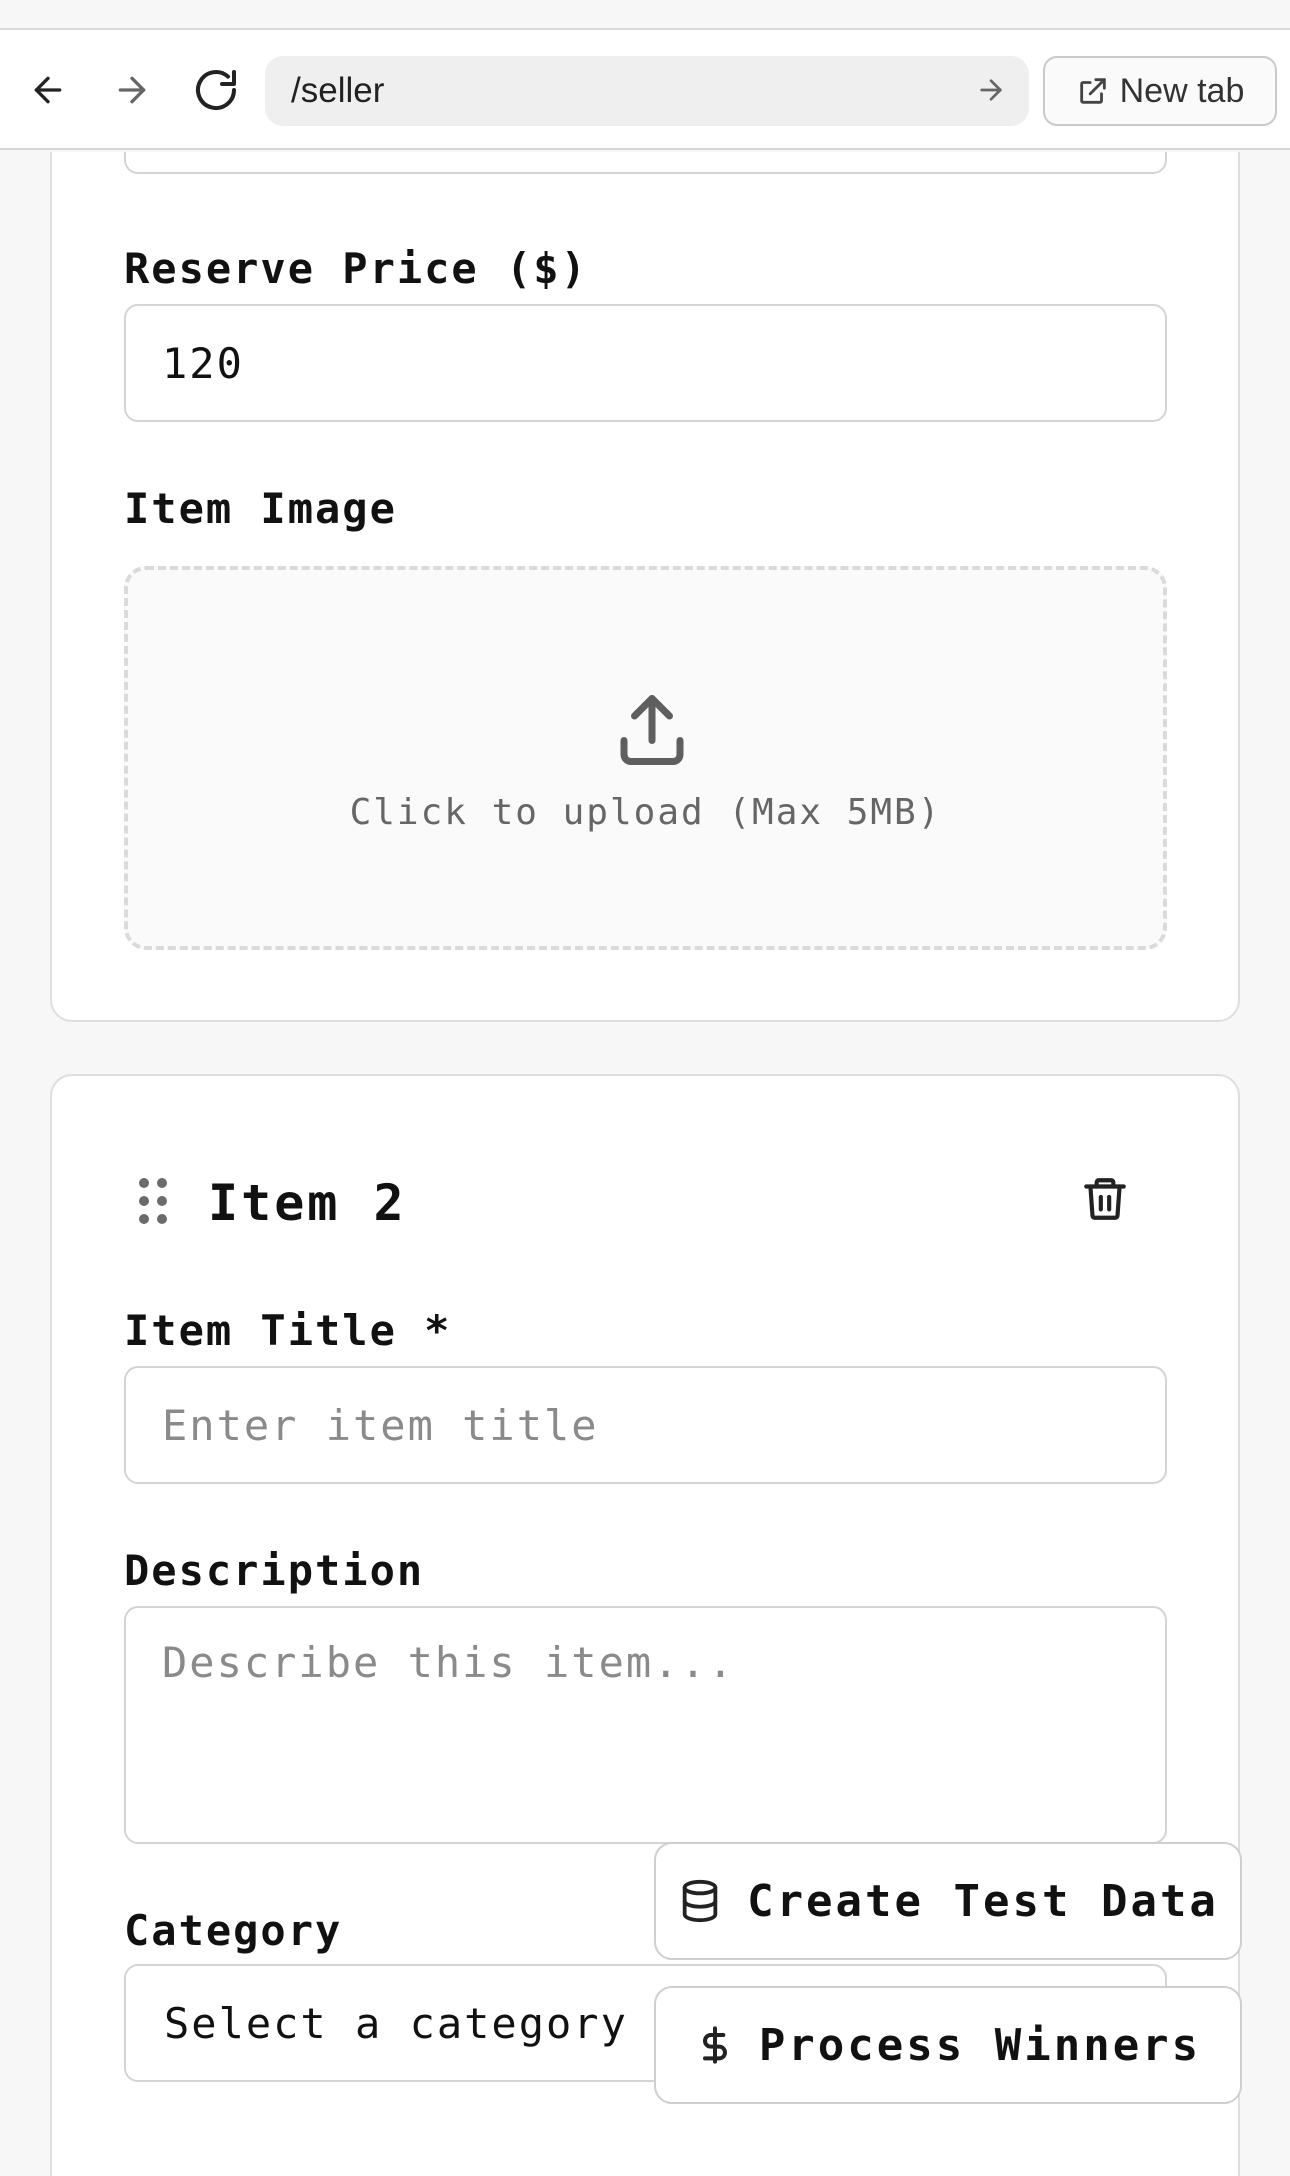 The width and height of the screenshot is (1290, 2176). I want to click on dollar-icon, so click(714, 2045).